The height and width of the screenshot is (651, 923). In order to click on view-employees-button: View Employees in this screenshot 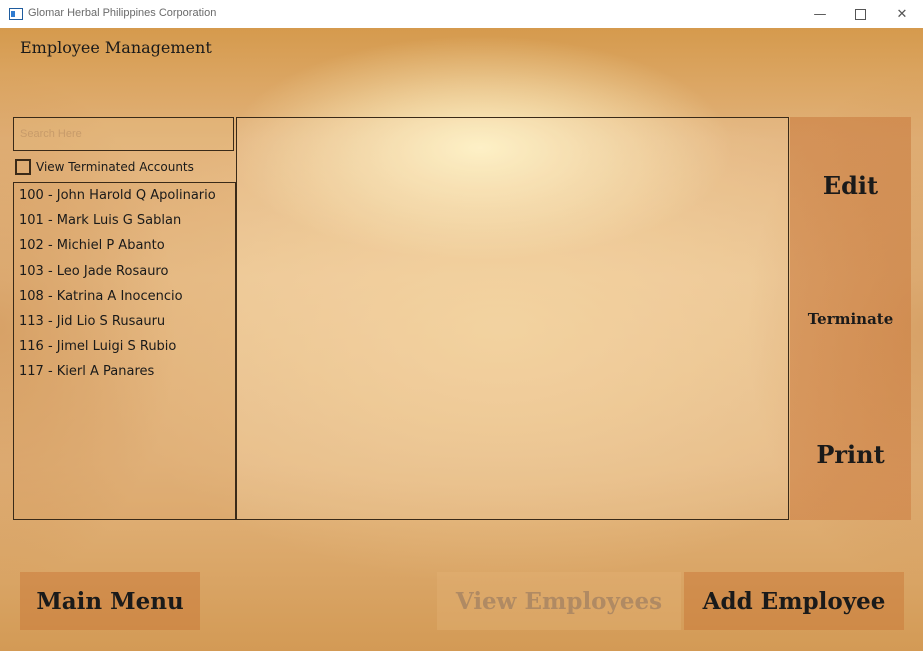, I will do `click(559, 601)`.